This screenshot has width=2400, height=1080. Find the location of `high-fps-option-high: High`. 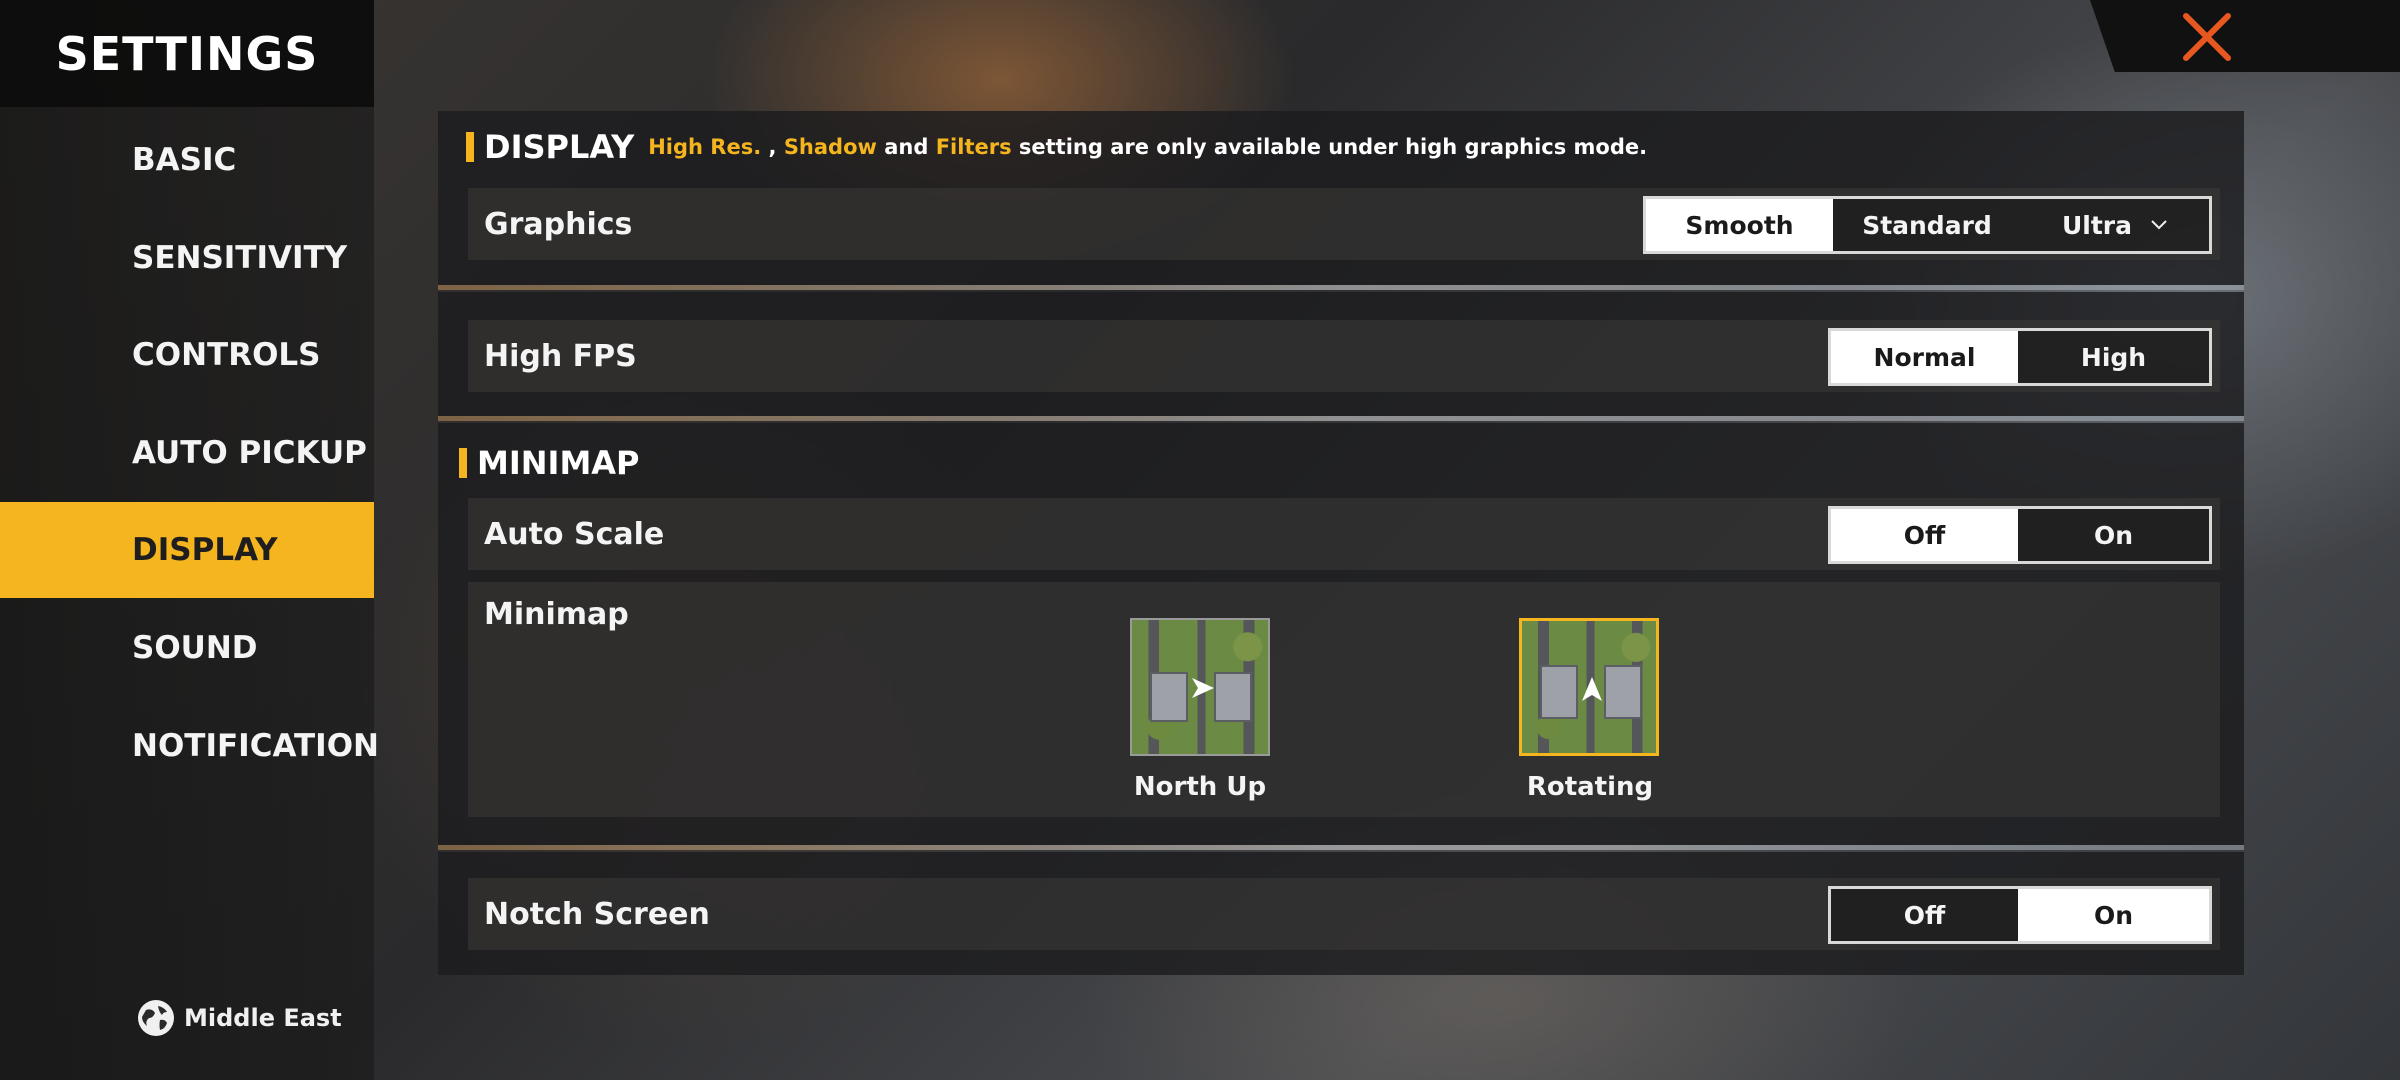

high-fps-option-high: High is located at coordinates (2113, 357).